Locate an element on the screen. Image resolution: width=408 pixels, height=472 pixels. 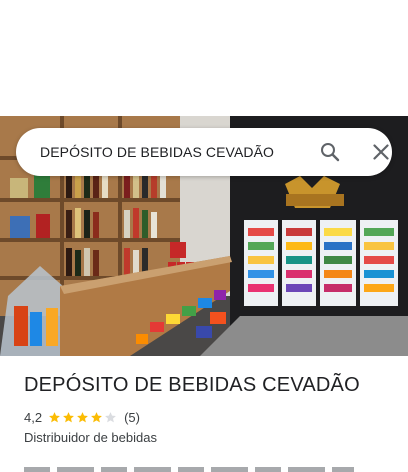
rating-value: 4,2 is located at coordinates (33, 417).